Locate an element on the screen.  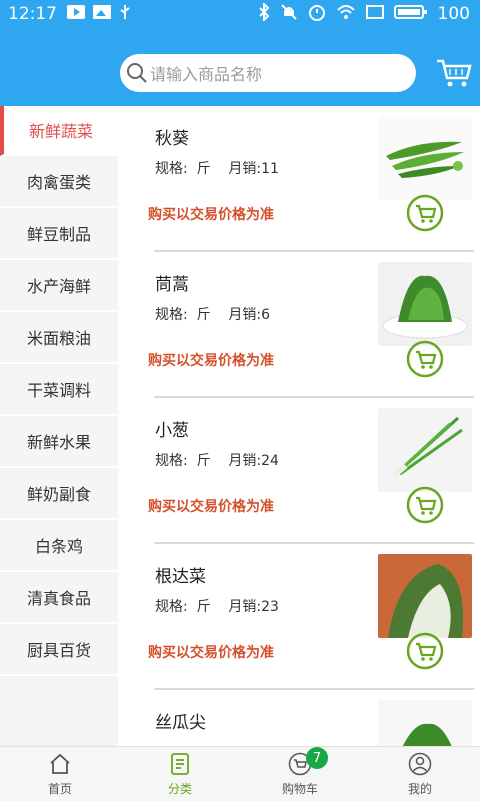
home-icon is located at coordinates (60, 763).